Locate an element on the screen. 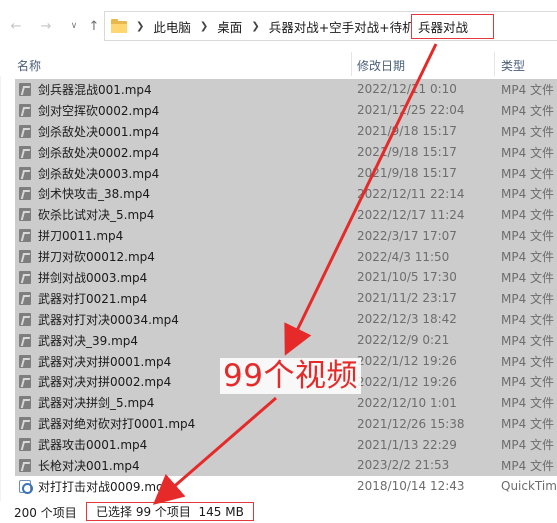 This screenshot has width=557, height=523. file-date: 2022/12/9 0:21 is located at coordinates (403, 340).